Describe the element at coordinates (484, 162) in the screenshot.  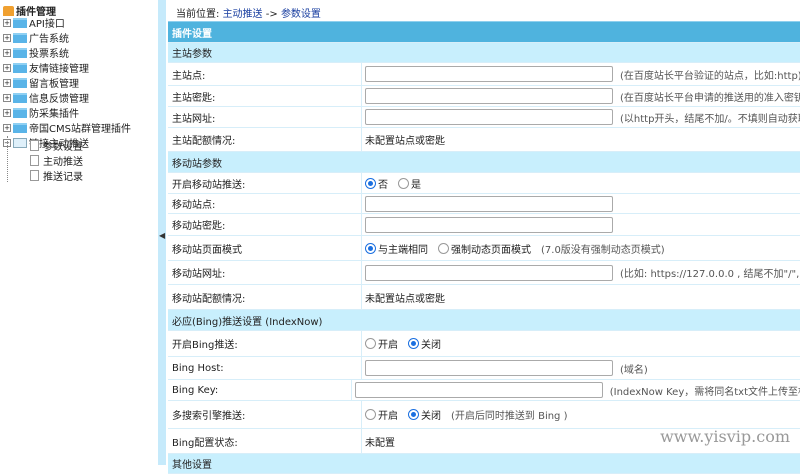
I see `section-header: 移动站参数` at that location.